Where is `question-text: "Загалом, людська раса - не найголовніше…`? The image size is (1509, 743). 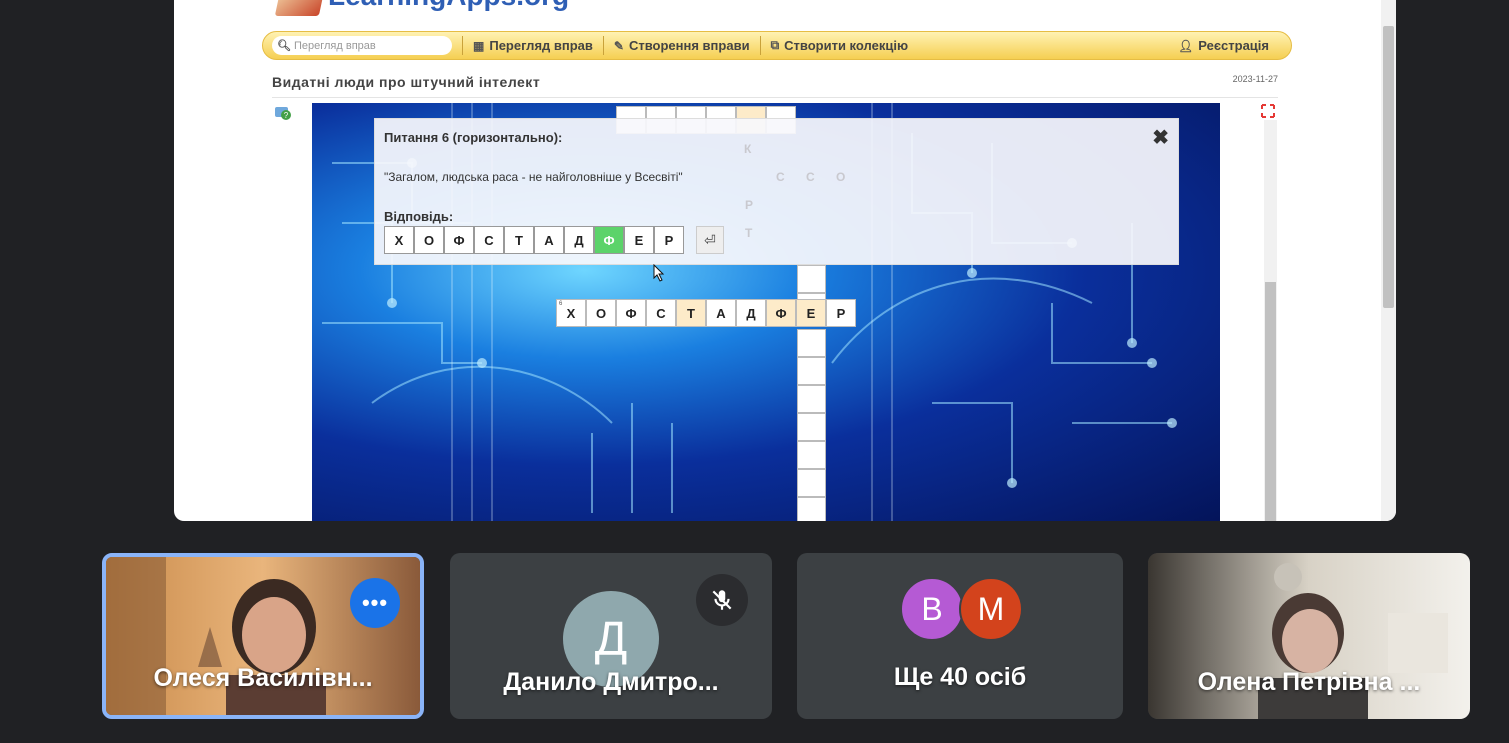 question-text: "Загалом, людська раса - не найголовніше… is located at coordinates (533, 177).